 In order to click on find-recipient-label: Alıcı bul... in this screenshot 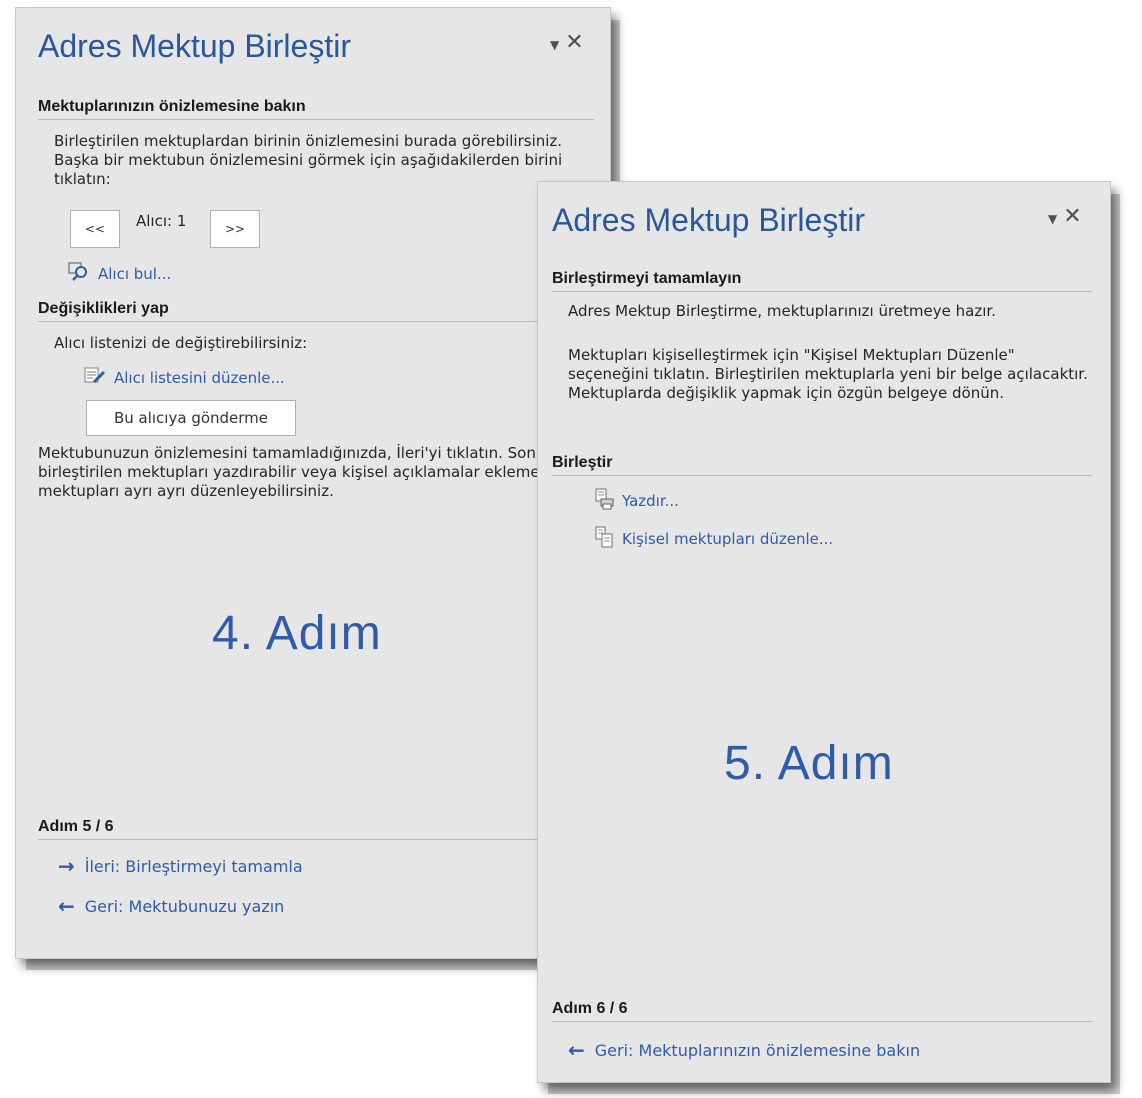, I will do `click(135, 274)`.